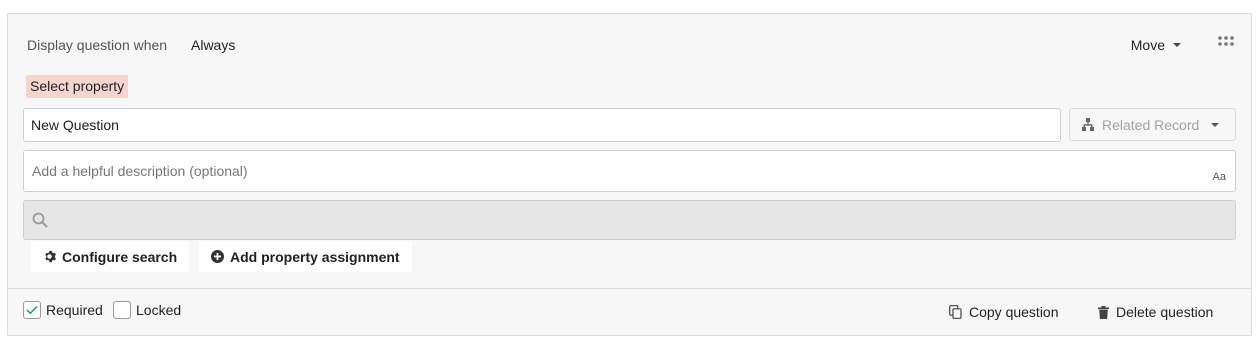 The height and width of the screenshot is (343, 1256). Describe the element at coordinates (213, 45) in the screenshot. I see `display-condition-value: Always` at that location.